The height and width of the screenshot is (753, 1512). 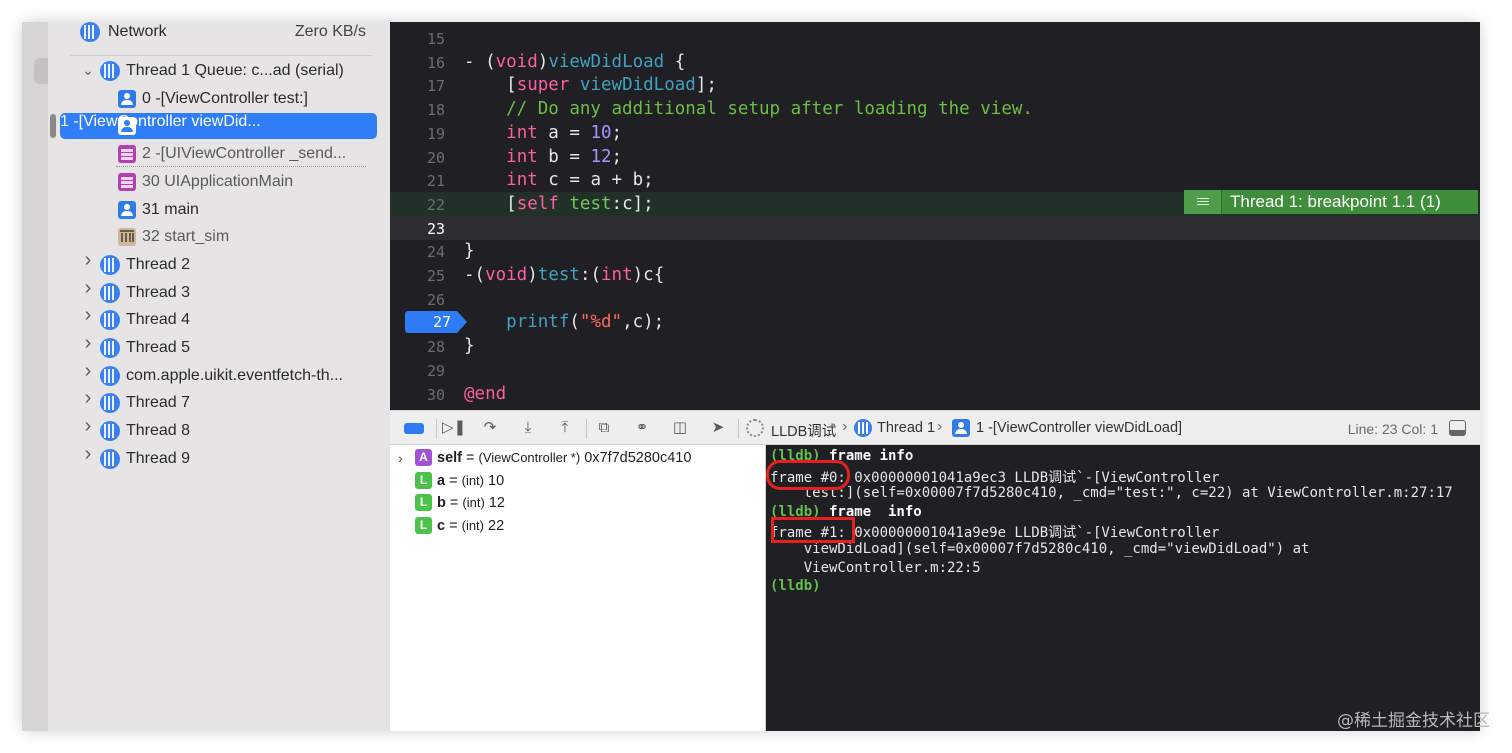 I want to click on code-line: 17 [super viewDidLoad];, so click(x=935, y=85).